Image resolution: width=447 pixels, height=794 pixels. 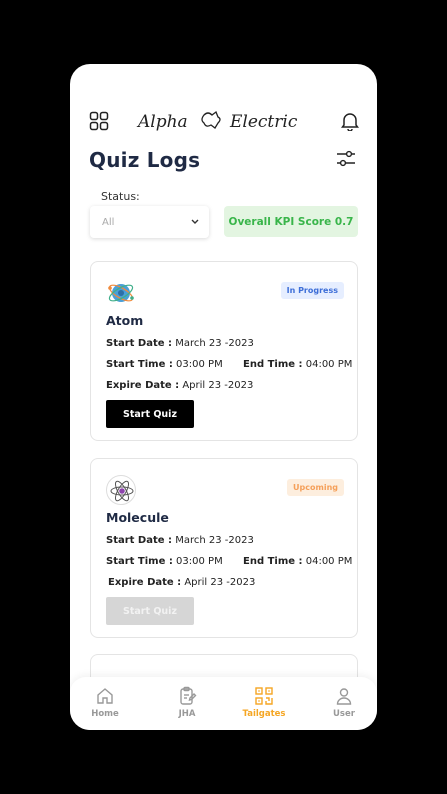 I want to click on quiz-title: Atom, so click(x=125, y=320).